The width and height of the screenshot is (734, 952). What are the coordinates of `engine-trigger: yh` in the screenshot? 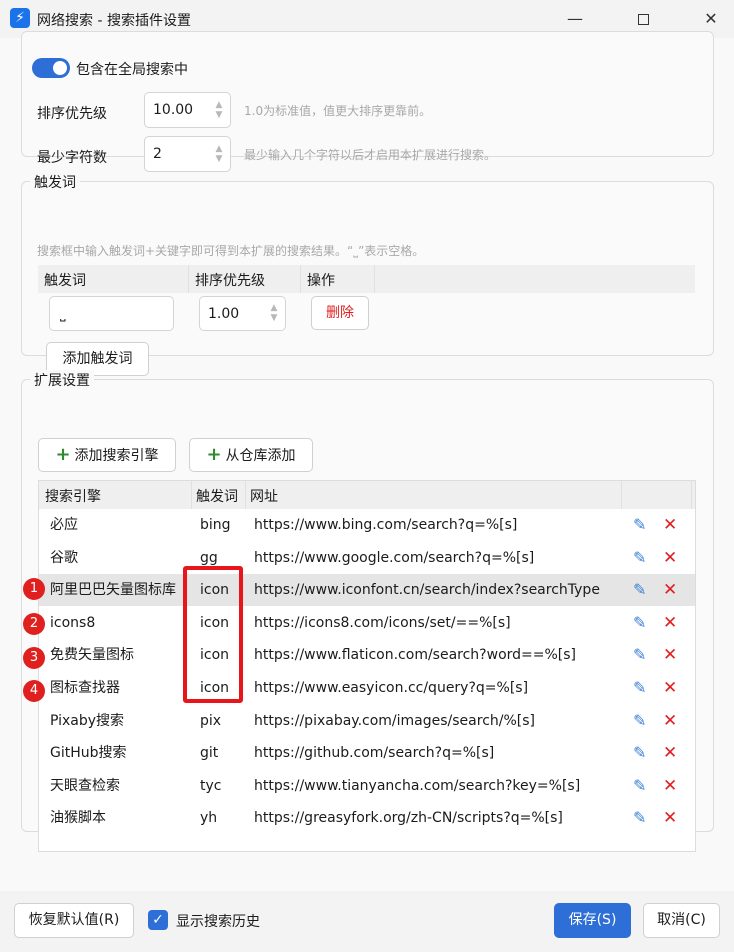 It's located at (209, 818).